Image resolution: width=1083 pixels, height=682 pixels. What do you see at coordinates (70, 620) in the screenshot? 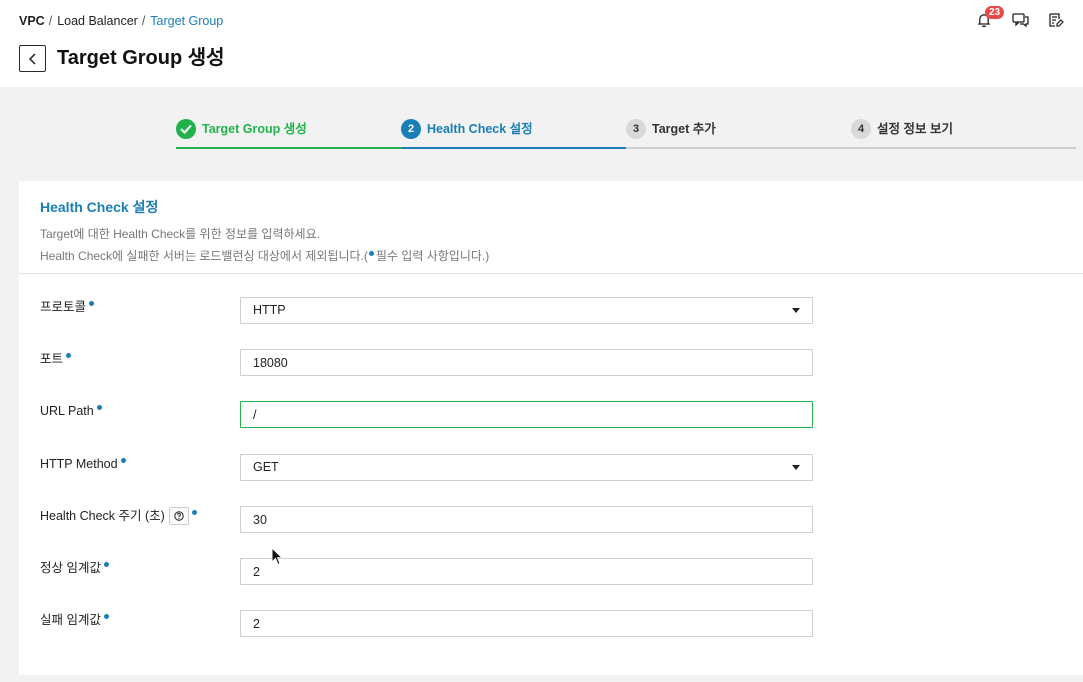
I see `label-text: 실패 임계값` at bounding box center [70, 620].